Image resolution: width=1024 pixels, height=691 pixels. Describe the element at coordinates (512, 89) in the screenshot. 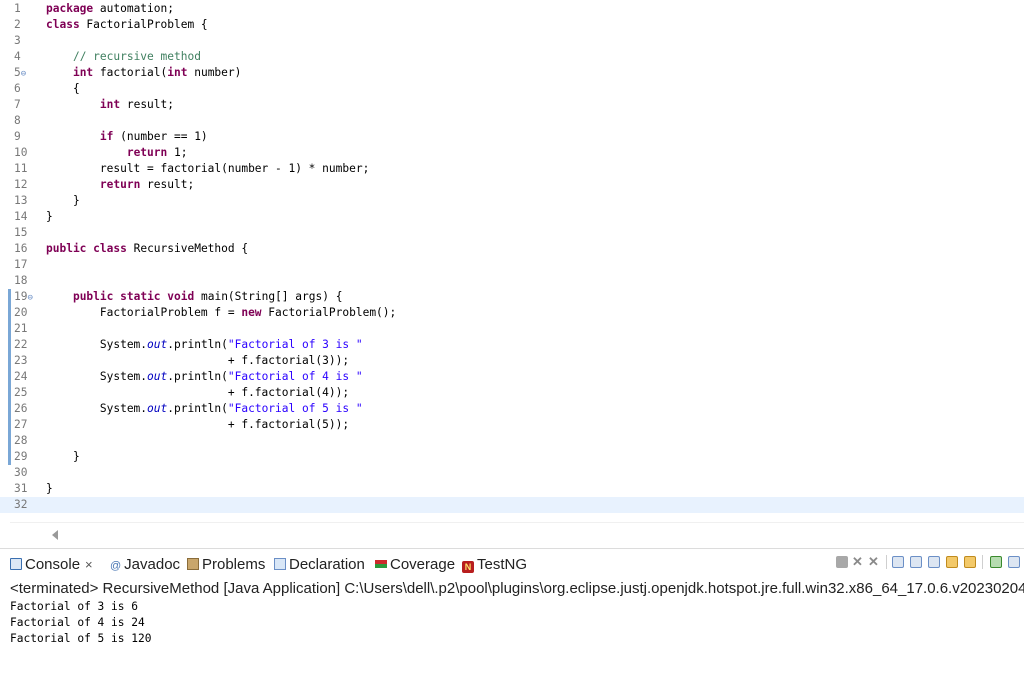

I see `code-line: 6 {` at that location.